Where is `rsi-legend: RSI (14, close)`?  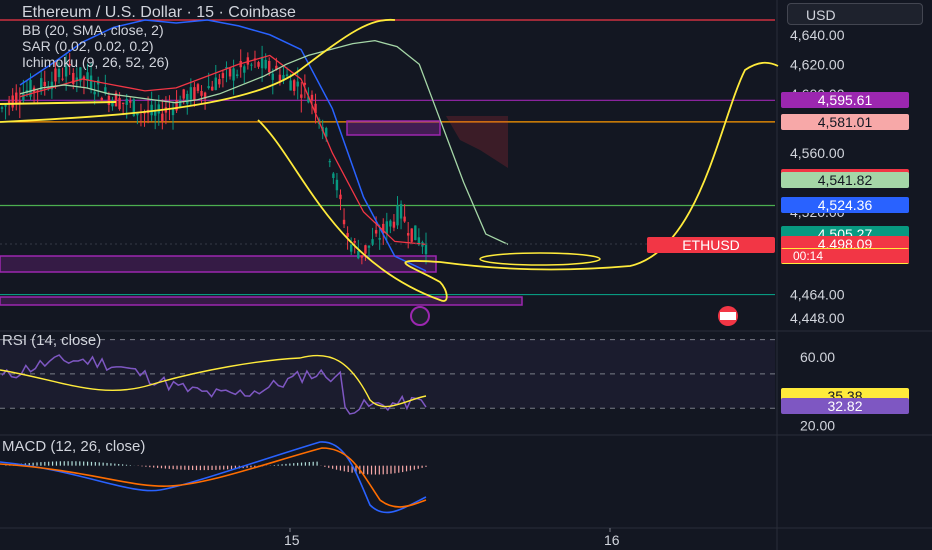
rsi-legend: RSI (14, close) is located at coordinates (51, 341).